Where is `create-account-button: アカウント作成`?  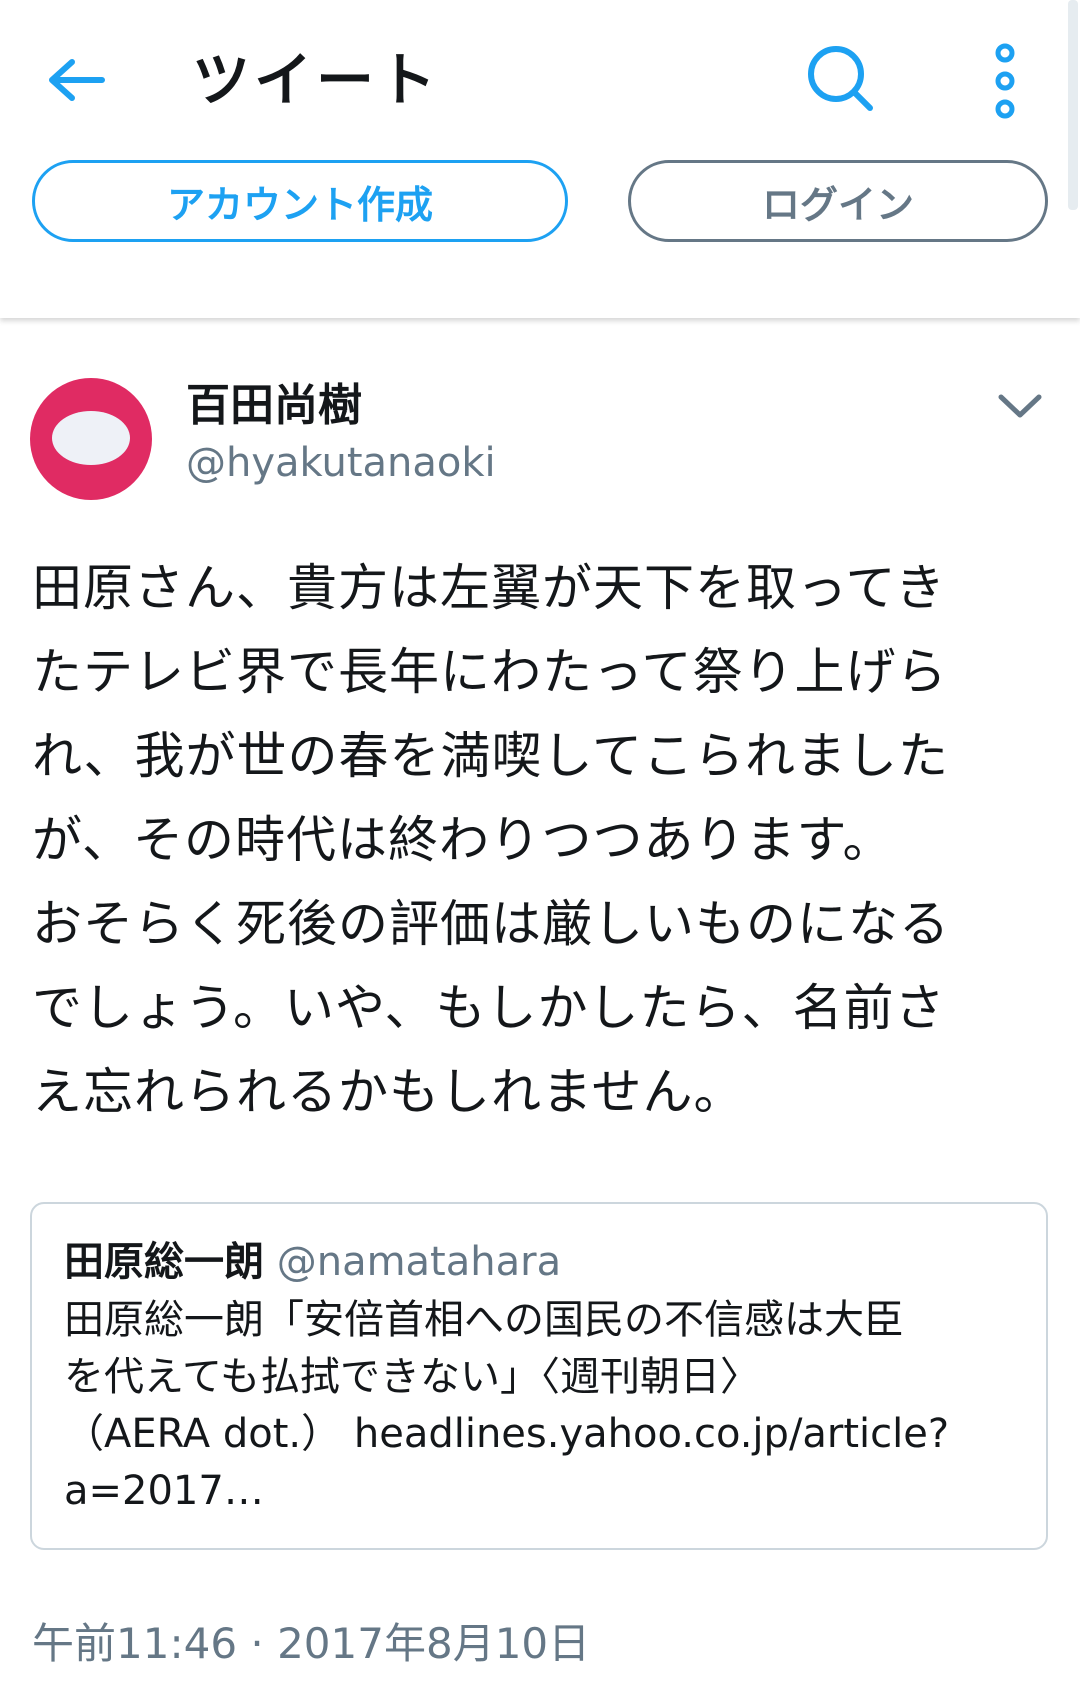
create-account-button: アカウント作成 is located at coordinates (300, 201).